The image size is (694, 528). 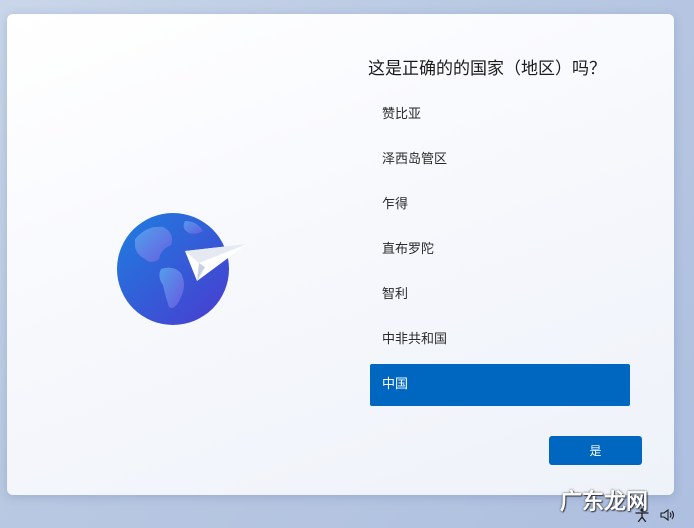 I want to click on system-tray, so click(x=655, y=515).